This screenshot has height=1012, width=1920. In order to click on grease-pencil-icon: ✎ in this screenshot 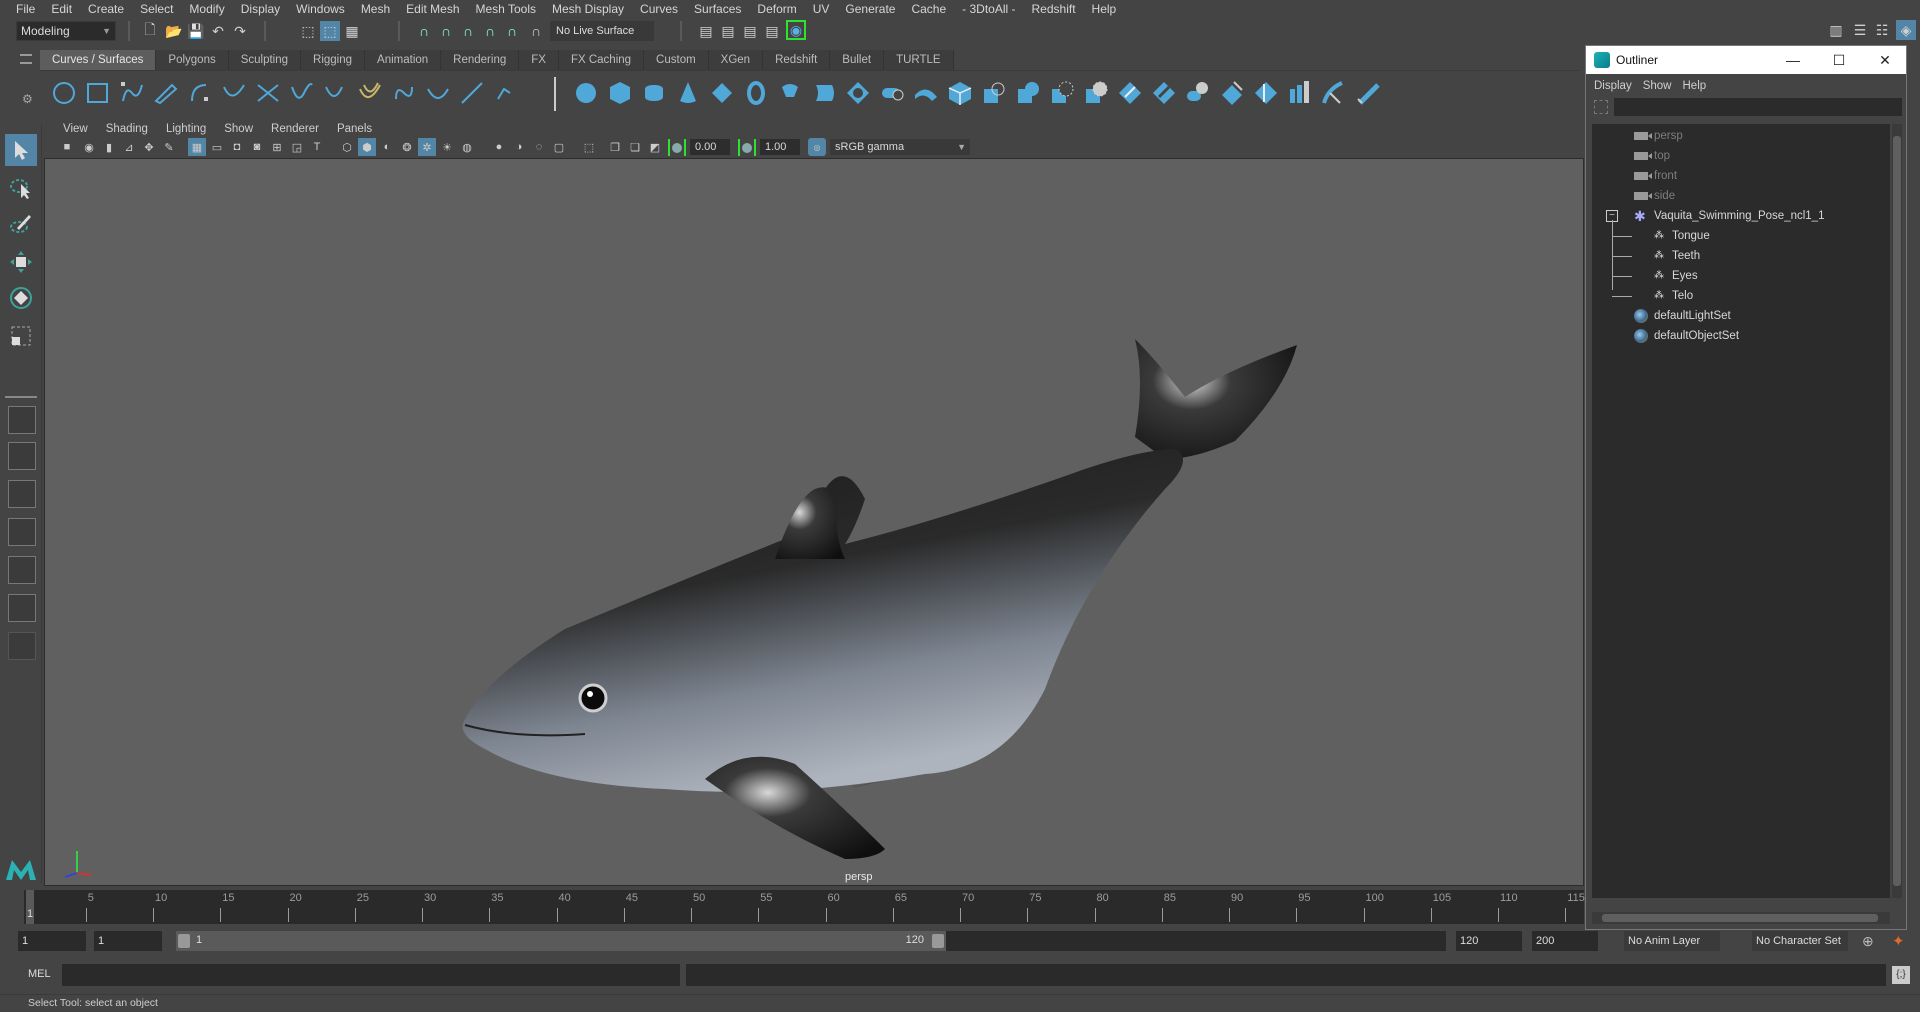, I will do `click(169, 147)`.